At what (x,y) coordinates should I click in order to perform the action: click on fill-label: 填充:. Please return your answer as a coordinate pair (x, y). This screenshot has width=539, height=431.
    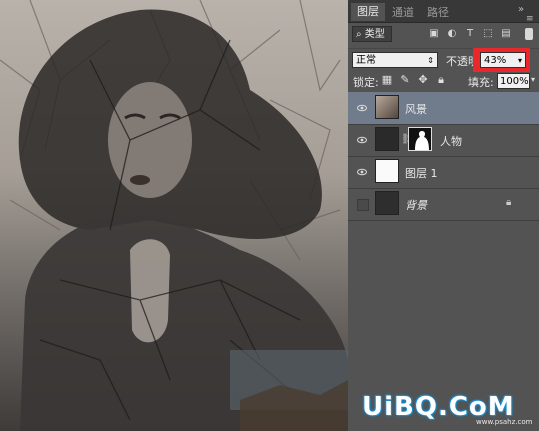
    Looking at the image, I should click on (481, 82).